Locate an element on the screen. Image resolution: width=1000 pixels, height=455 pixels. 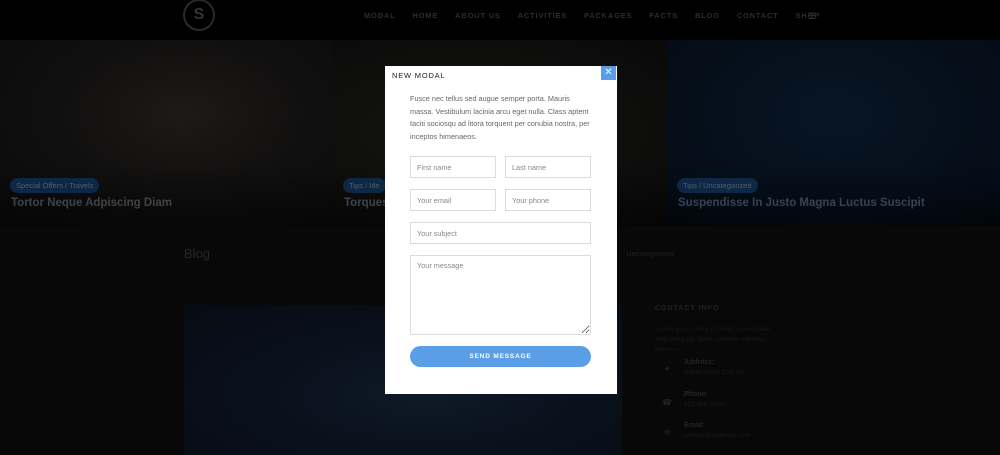
send-message-button: SEND MESSAGE is located at coordinates (500, 356).